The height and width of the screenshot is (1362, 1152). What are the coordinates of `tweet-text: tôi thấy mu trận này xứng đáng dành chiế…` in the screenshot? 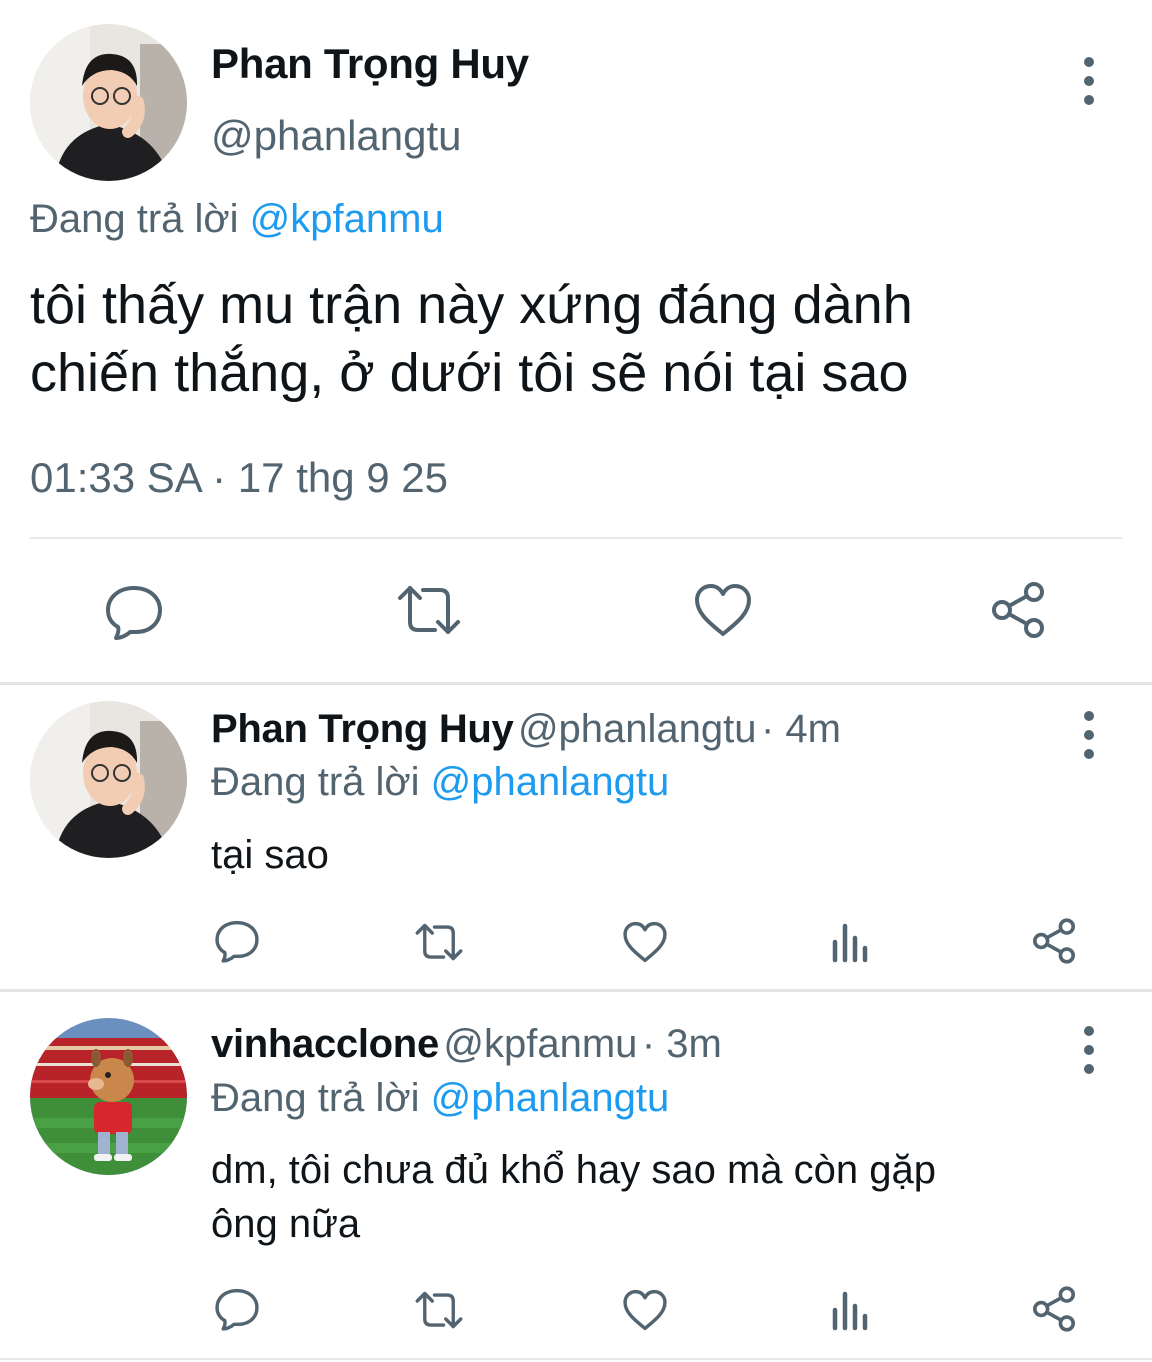 It's located at (580, 339).